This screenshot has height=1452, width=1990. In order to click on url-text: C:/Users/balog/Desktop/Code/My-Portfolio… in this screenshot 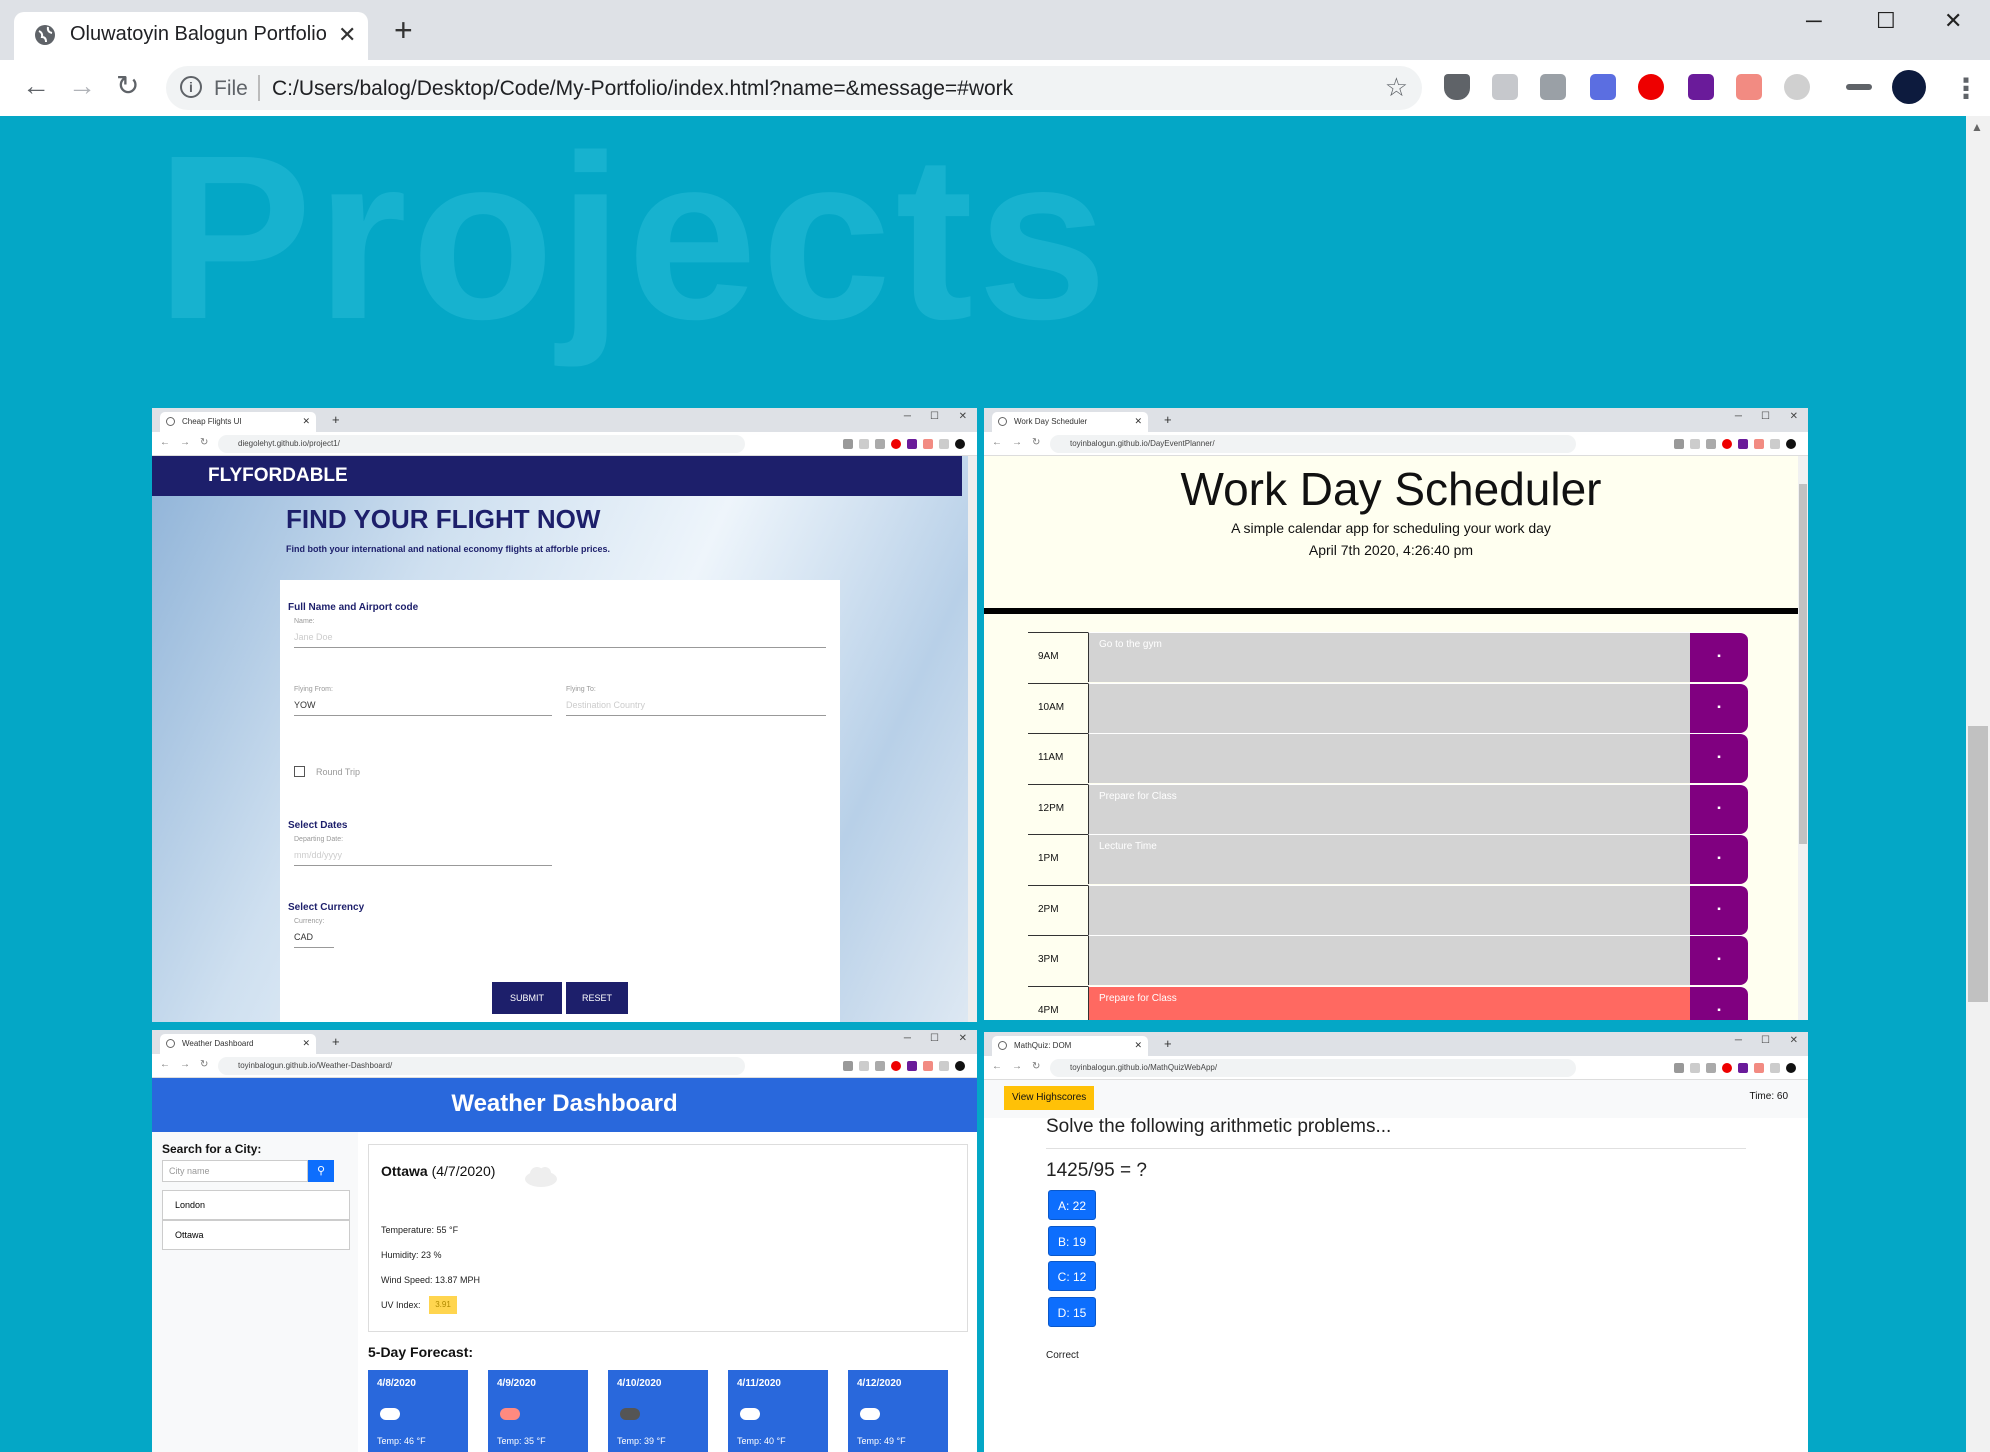, I will do `click(642, 89)`.